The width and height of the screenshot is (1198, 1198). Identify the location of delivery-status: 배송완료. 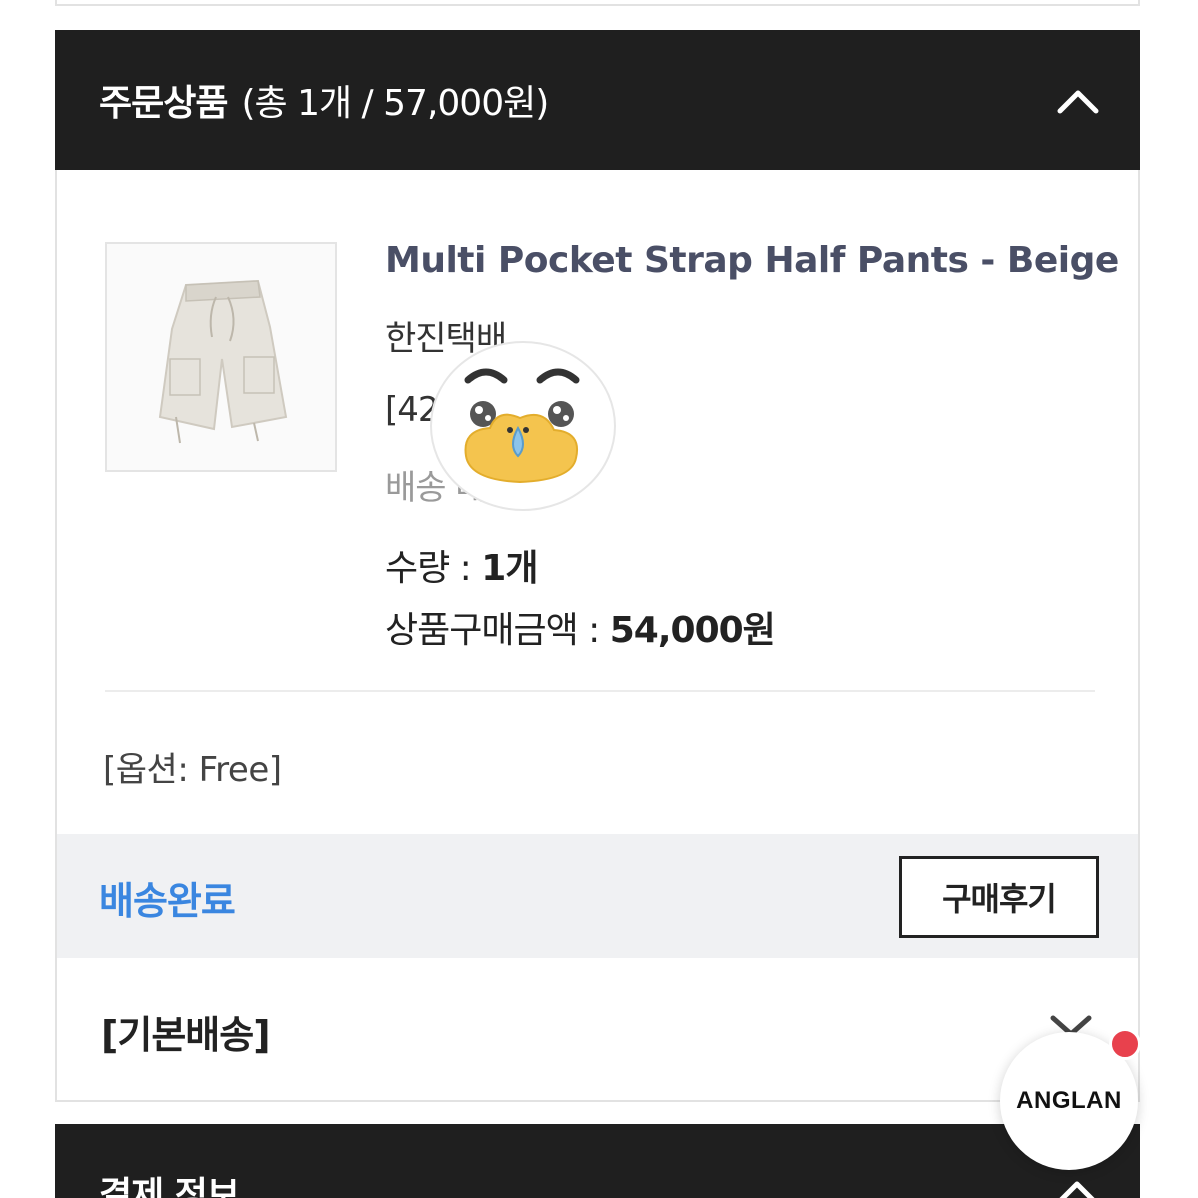
(167, 901).